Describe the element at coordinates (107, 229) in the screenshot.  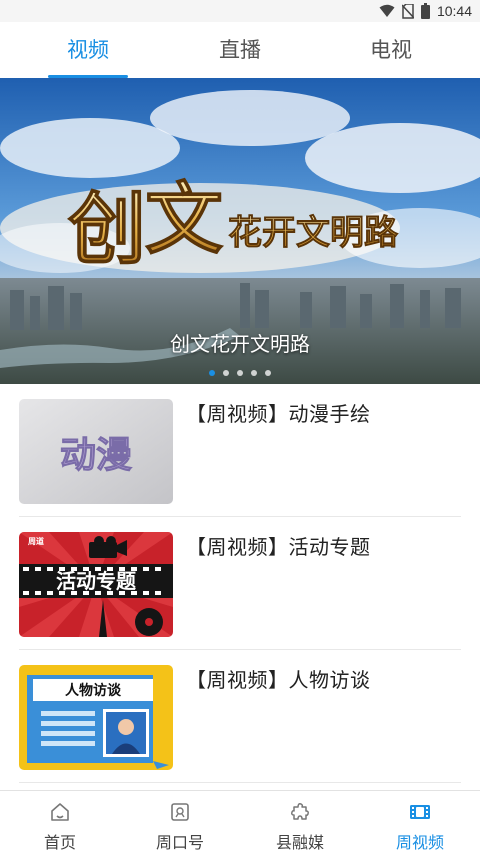
I see `banner-logo-char-1: 创` at that location.